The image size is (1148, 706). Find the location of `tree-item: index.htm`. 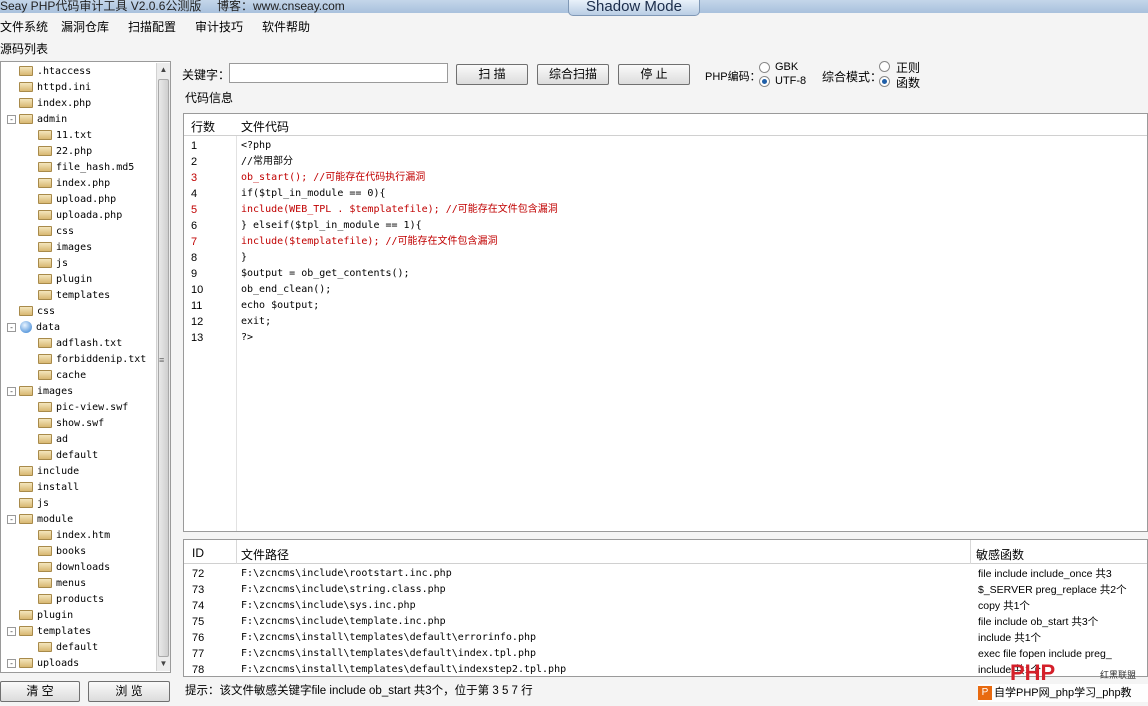

tree-item: index.htm is located at coordinates (68, 535).